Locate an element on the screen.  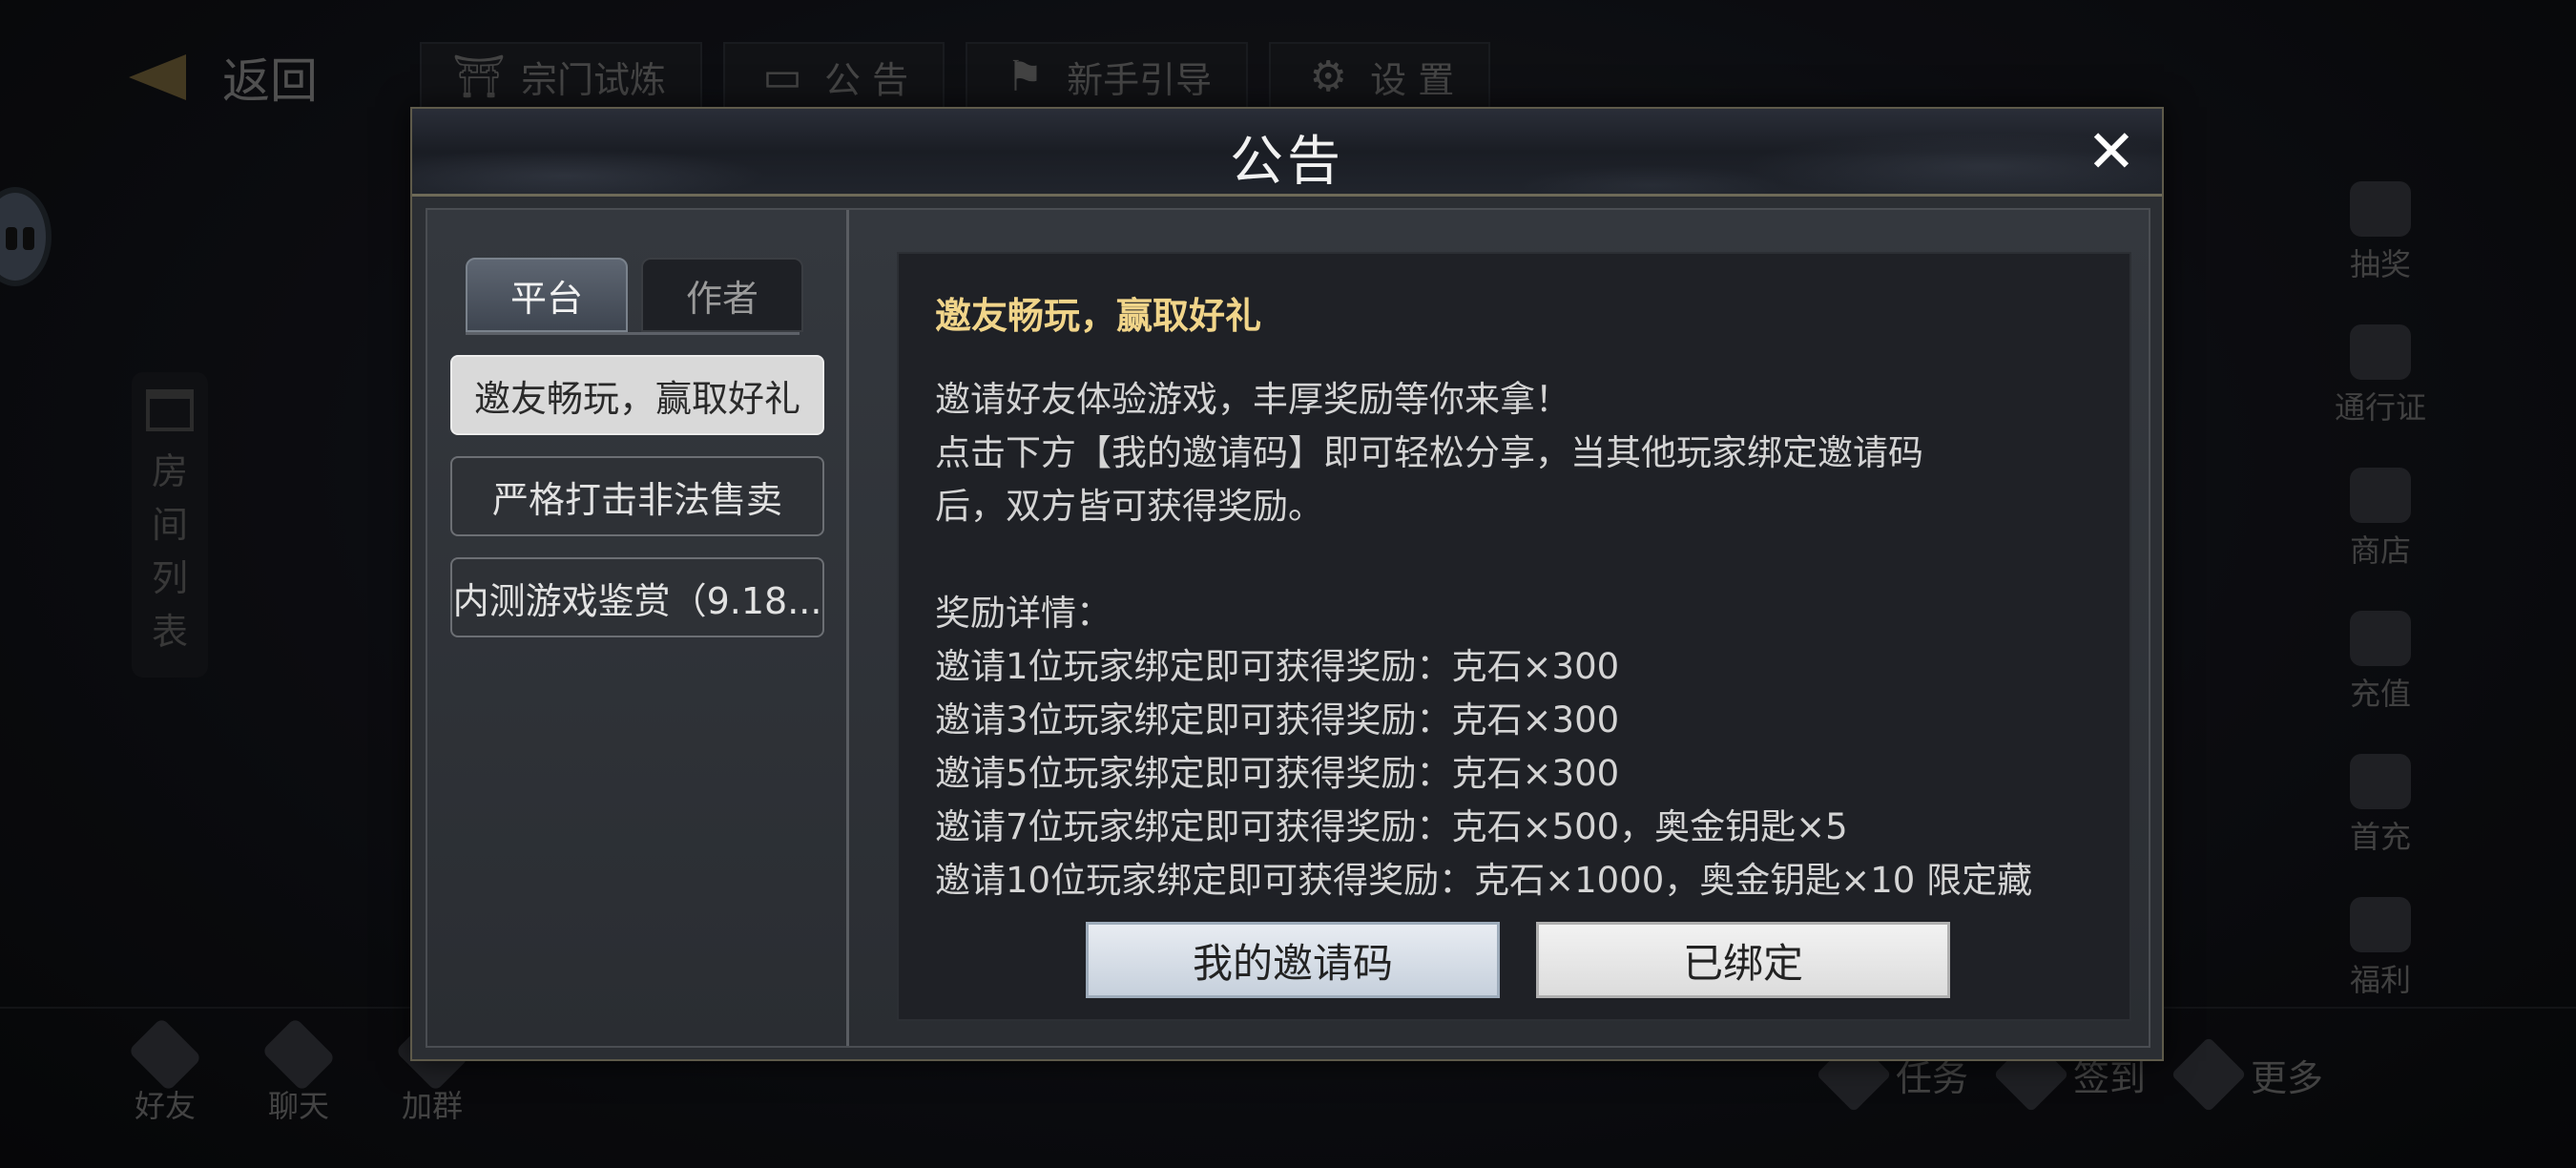
bound-button: 已绑定 is located at coordinates (1743, 960).